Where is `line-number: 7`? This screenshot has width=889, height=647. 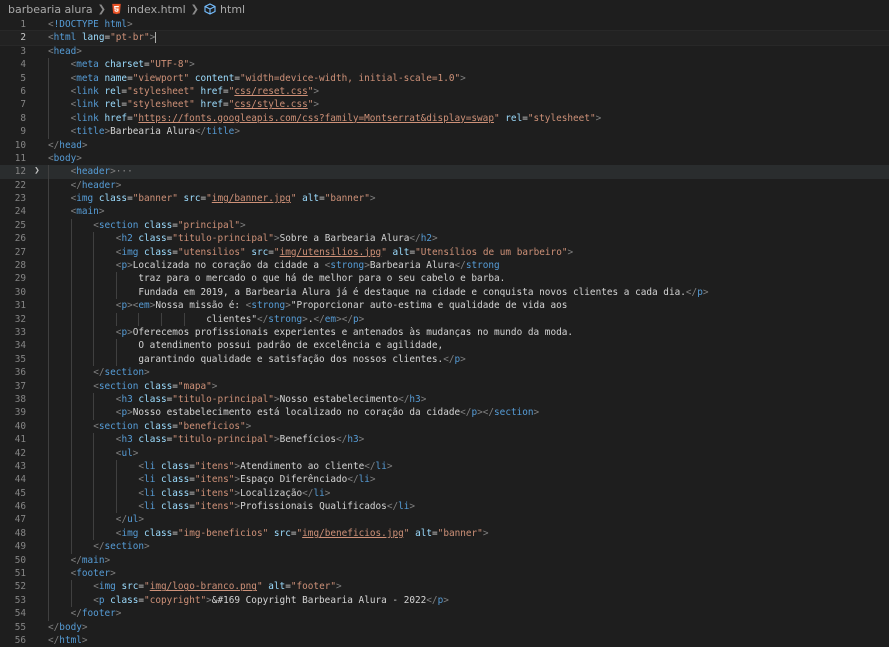 line-number: 7 is located at coordinates (23, 105).